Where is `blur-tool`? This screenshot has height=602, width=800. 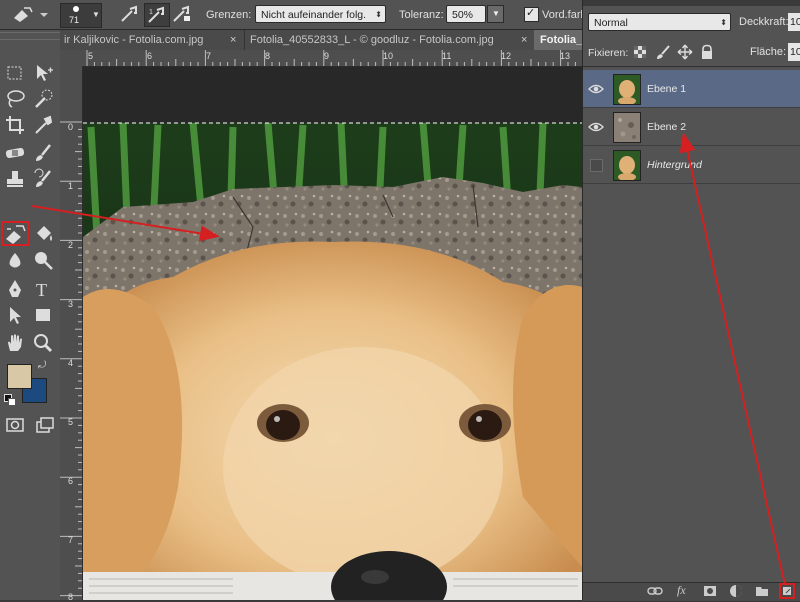 blur-tool is located at coordinates (15, 261).